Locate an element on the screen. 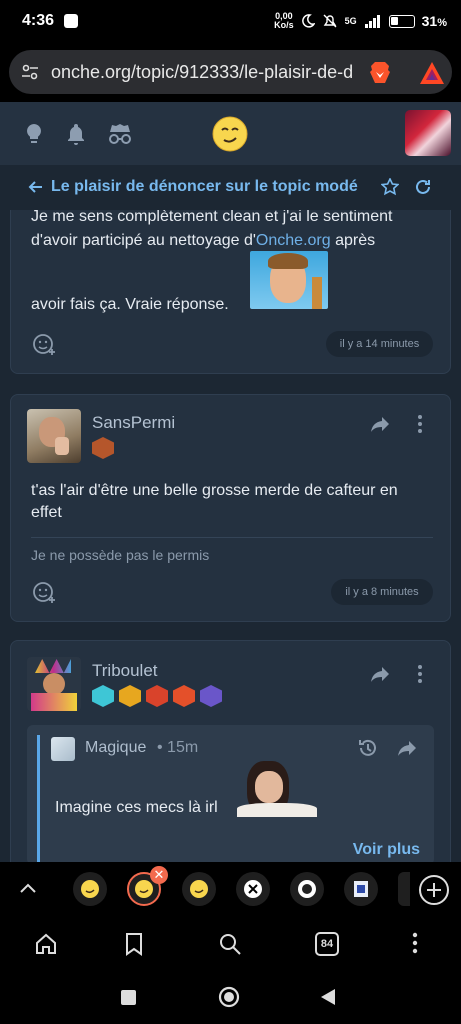 The image size is (461, 1024). battery-percent: 31% is located at coordinates (434, 21).